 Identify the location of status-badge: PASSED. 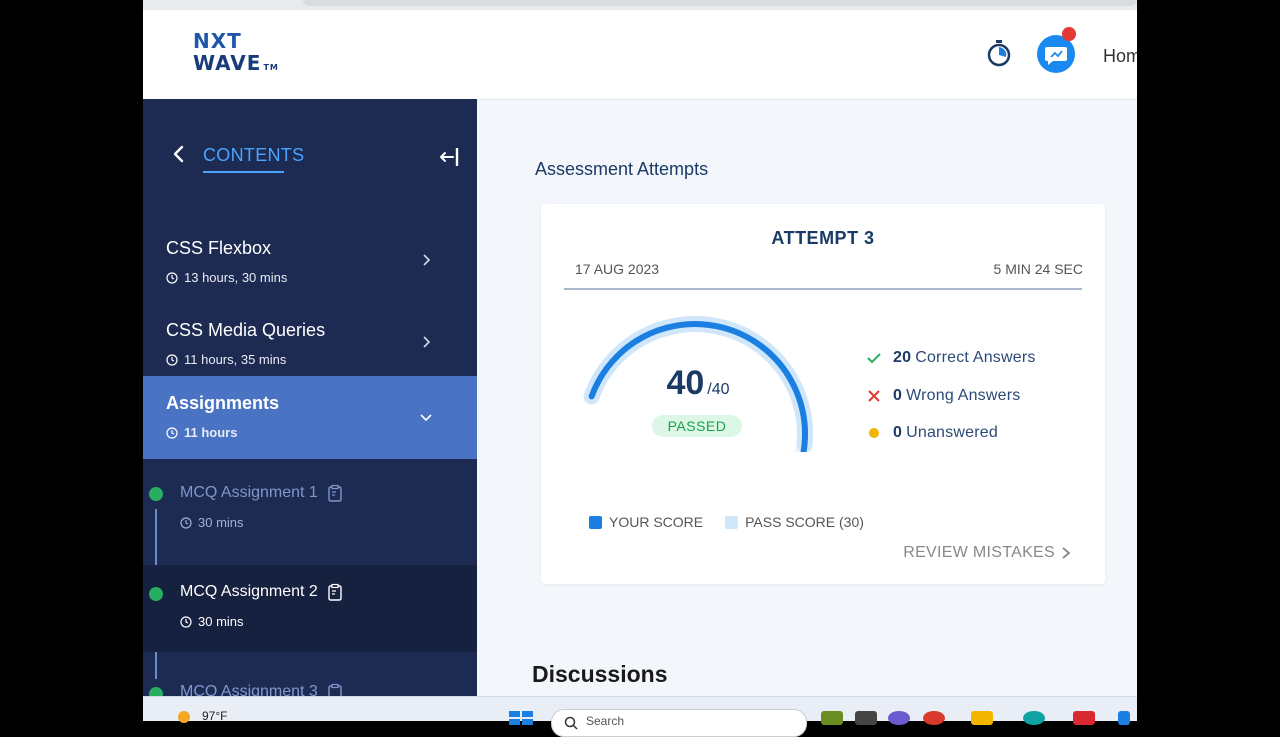
(697, 426).